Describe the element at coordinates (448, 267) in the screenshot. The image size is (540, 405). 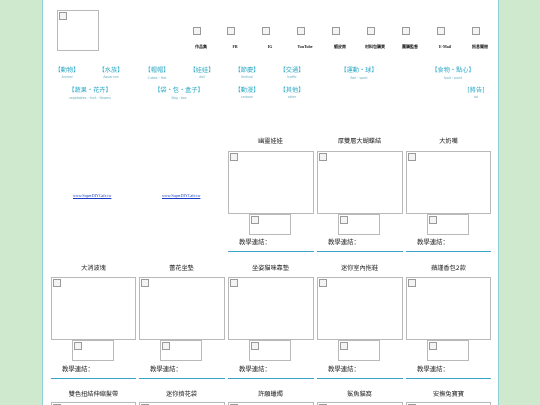
I see `product-title: 蘋謹香包2款` at that location.